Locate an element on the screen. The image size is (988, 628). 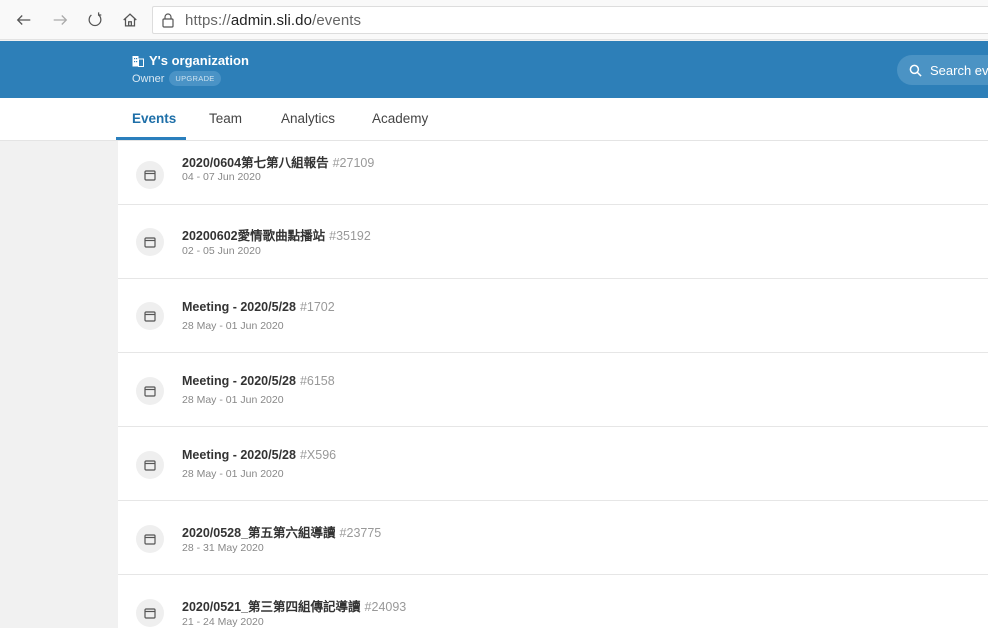
event-title: 20200602愛情歌曲點播站 #35192 is located at coordinates (276, 234).